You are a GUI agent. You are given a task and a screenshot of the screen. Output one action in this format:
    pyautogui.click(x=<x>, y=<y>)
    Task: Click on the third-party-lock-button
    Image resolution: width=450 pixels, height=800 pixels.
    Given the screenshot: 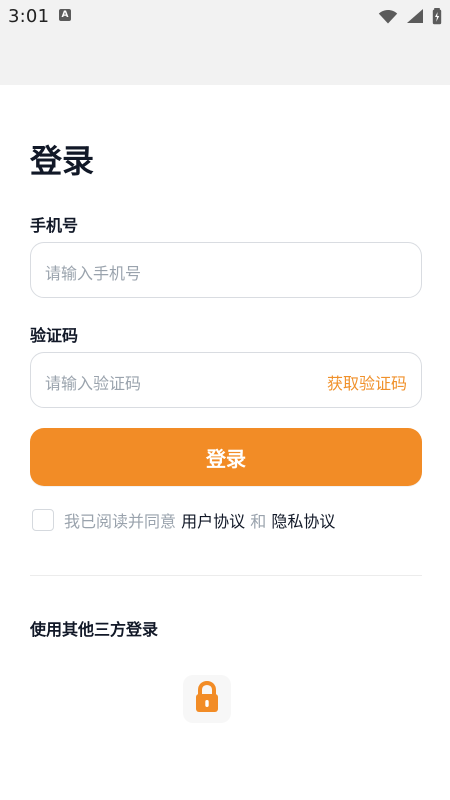 What is the action you would take?
    pyautogui.click(x=207, y=699)
    